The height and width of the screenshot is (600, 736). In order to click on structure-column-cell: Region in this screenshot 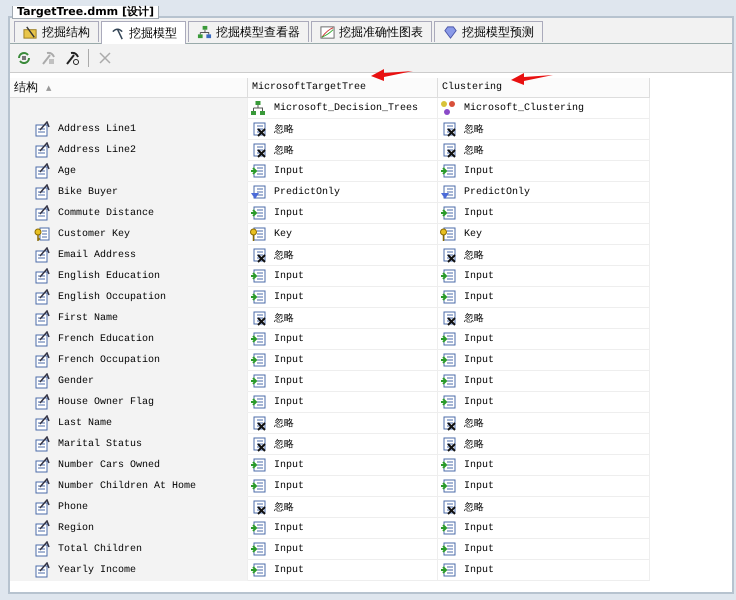, I will do `click(129, 528)`.